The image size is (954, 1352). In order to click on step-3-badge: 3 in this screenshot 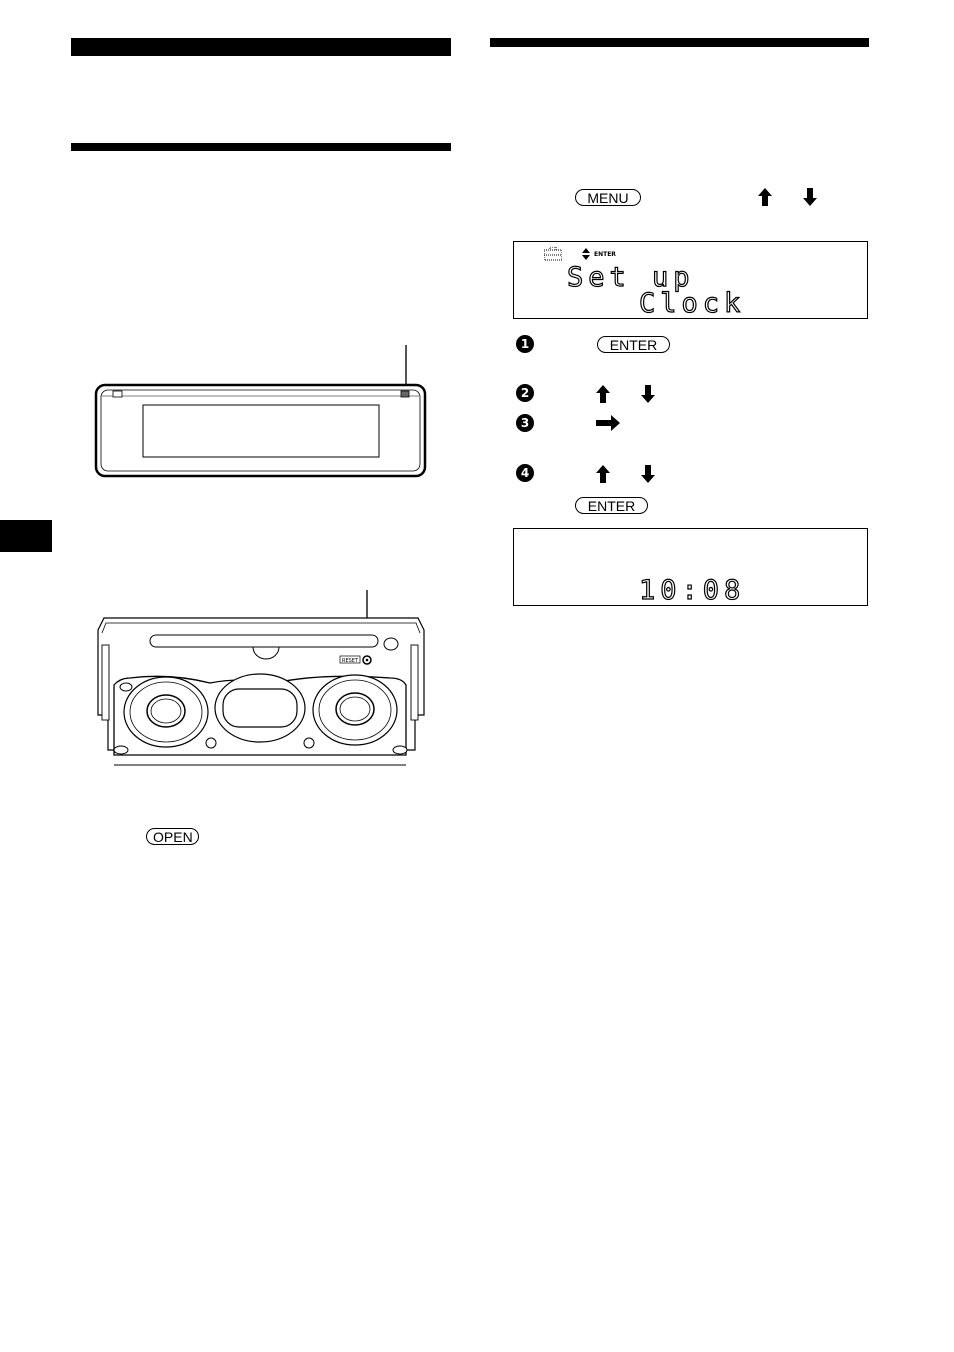, I will do `click(525, 423)`.